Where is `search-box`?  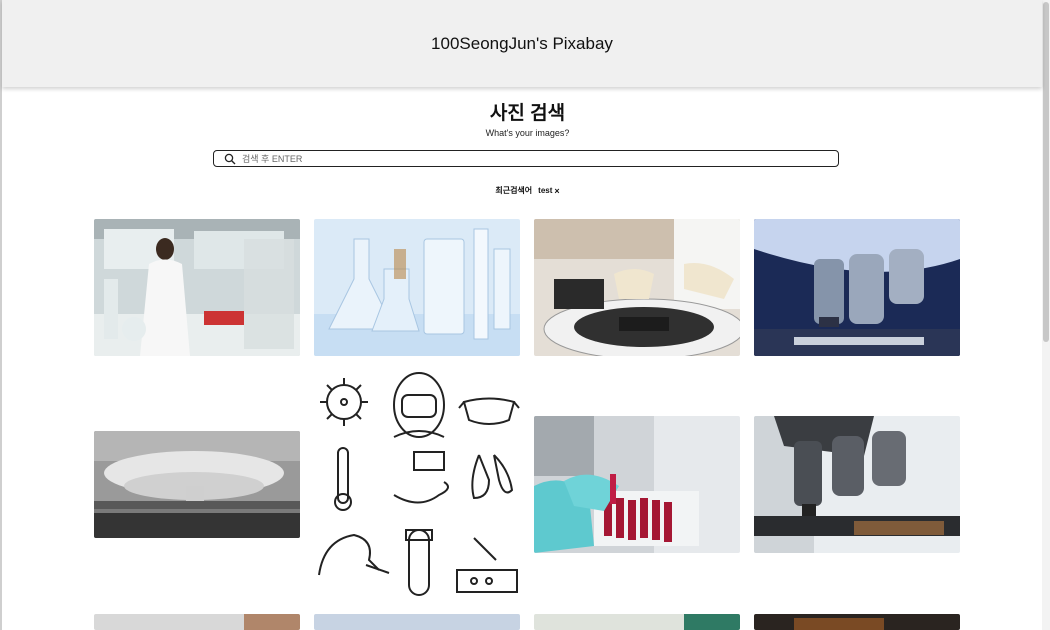 search-box is located at coordinates (526, 158).